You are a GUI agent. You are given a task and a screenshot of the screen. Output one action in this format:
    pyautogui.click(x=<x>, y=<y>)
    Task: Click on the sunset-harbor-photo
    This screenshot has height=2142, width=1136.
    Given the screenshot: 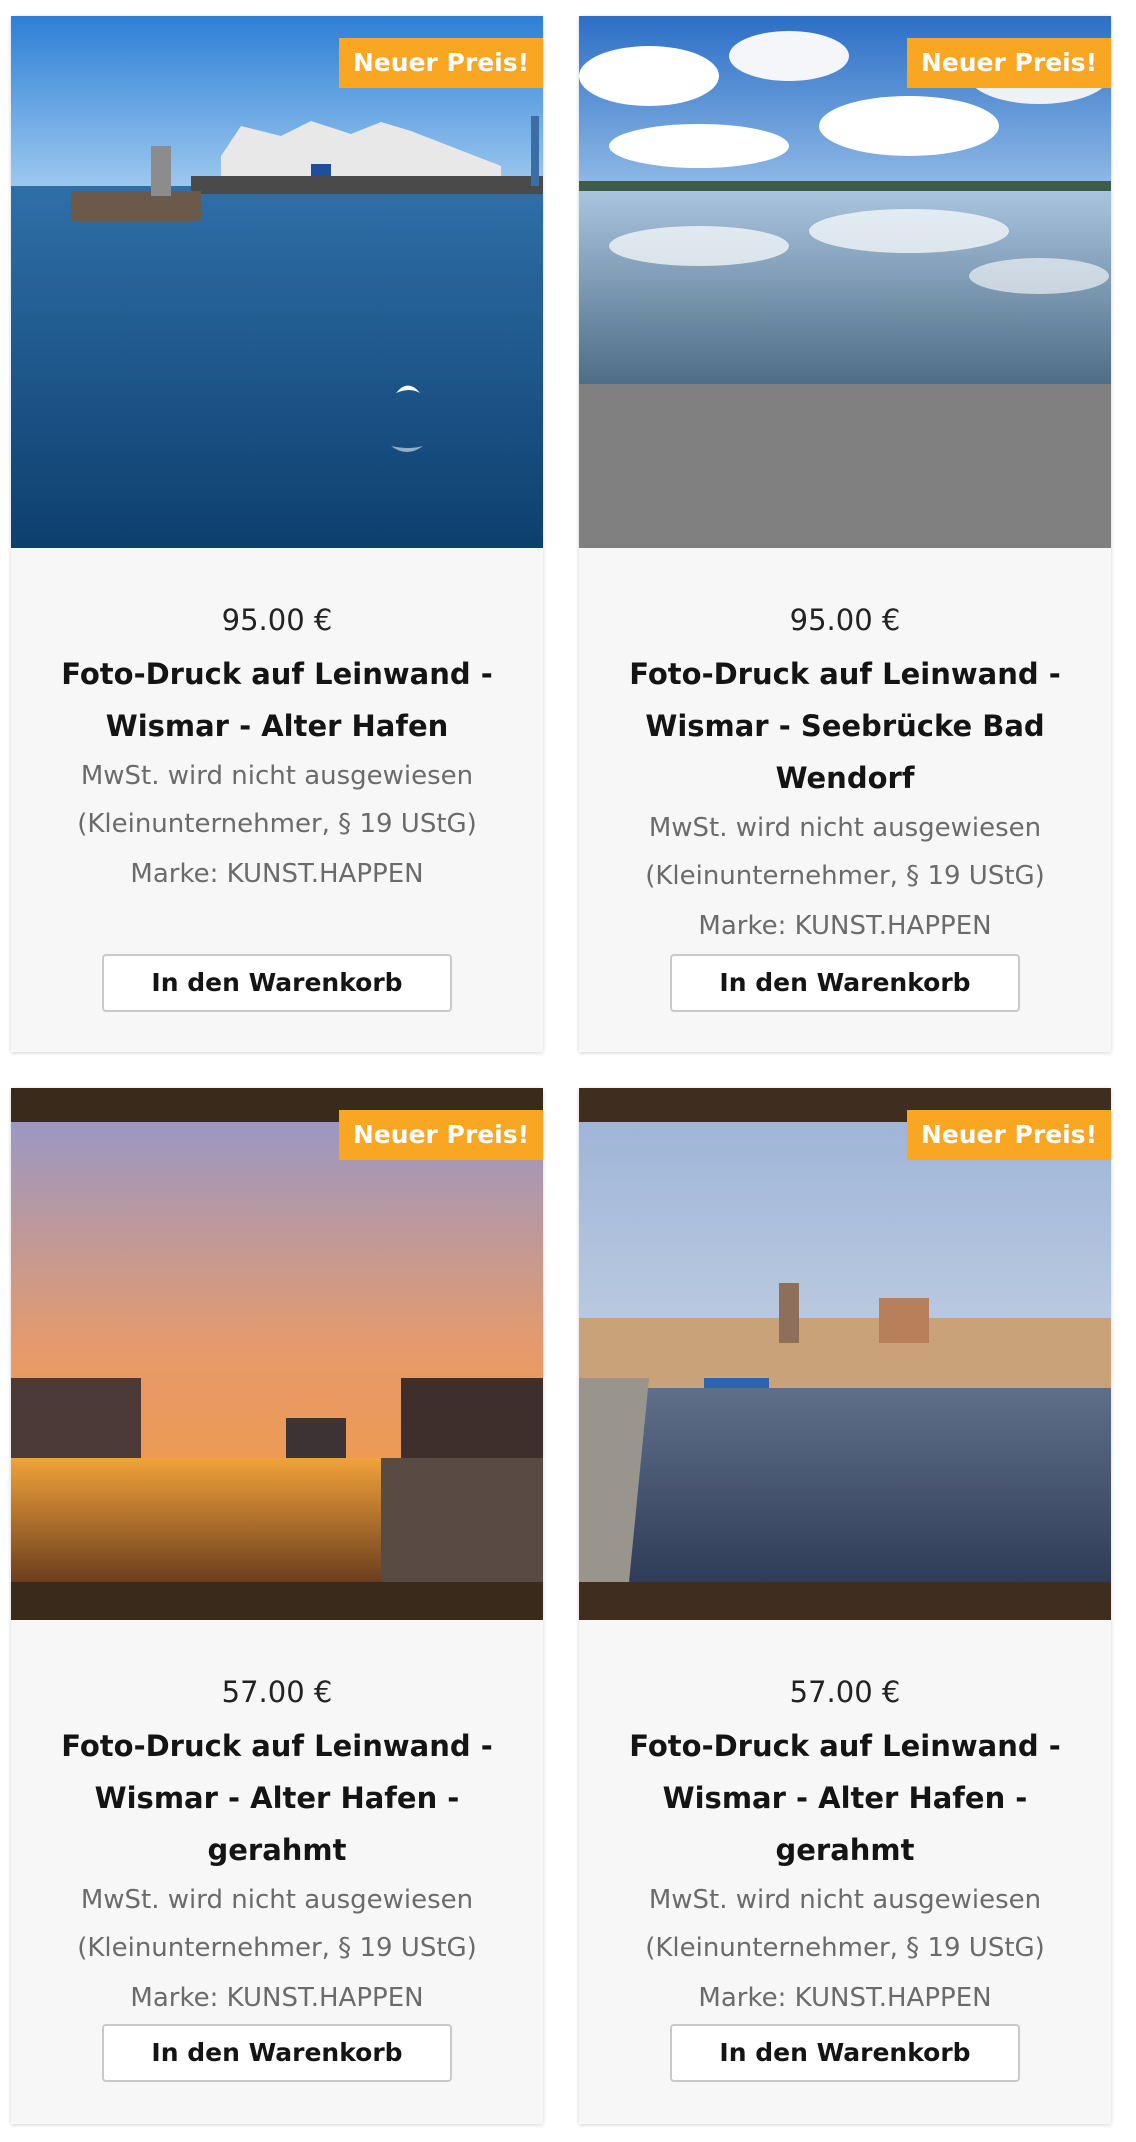 What is the action you would take?
    pyautogui.click(x=277, y=1354)
    